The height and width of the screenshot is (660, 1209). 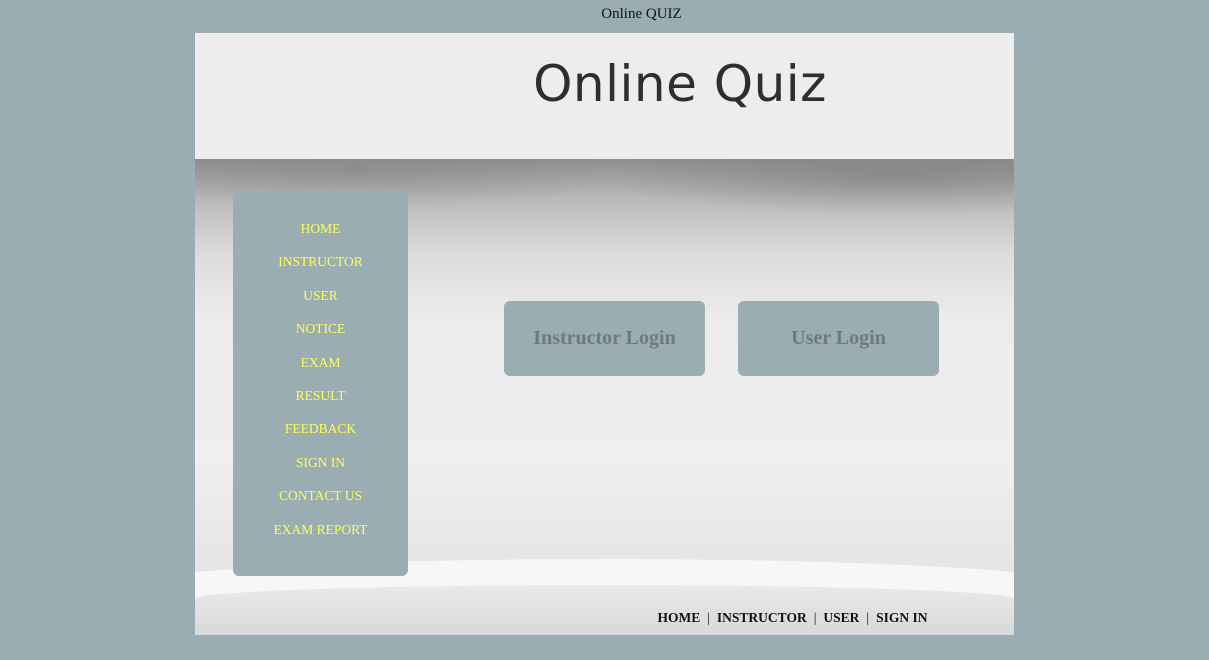 What do you see at coordinates (838, 338) in the screenshot?
I see `user-login-button: User Login` at bounding box center [838, 338].